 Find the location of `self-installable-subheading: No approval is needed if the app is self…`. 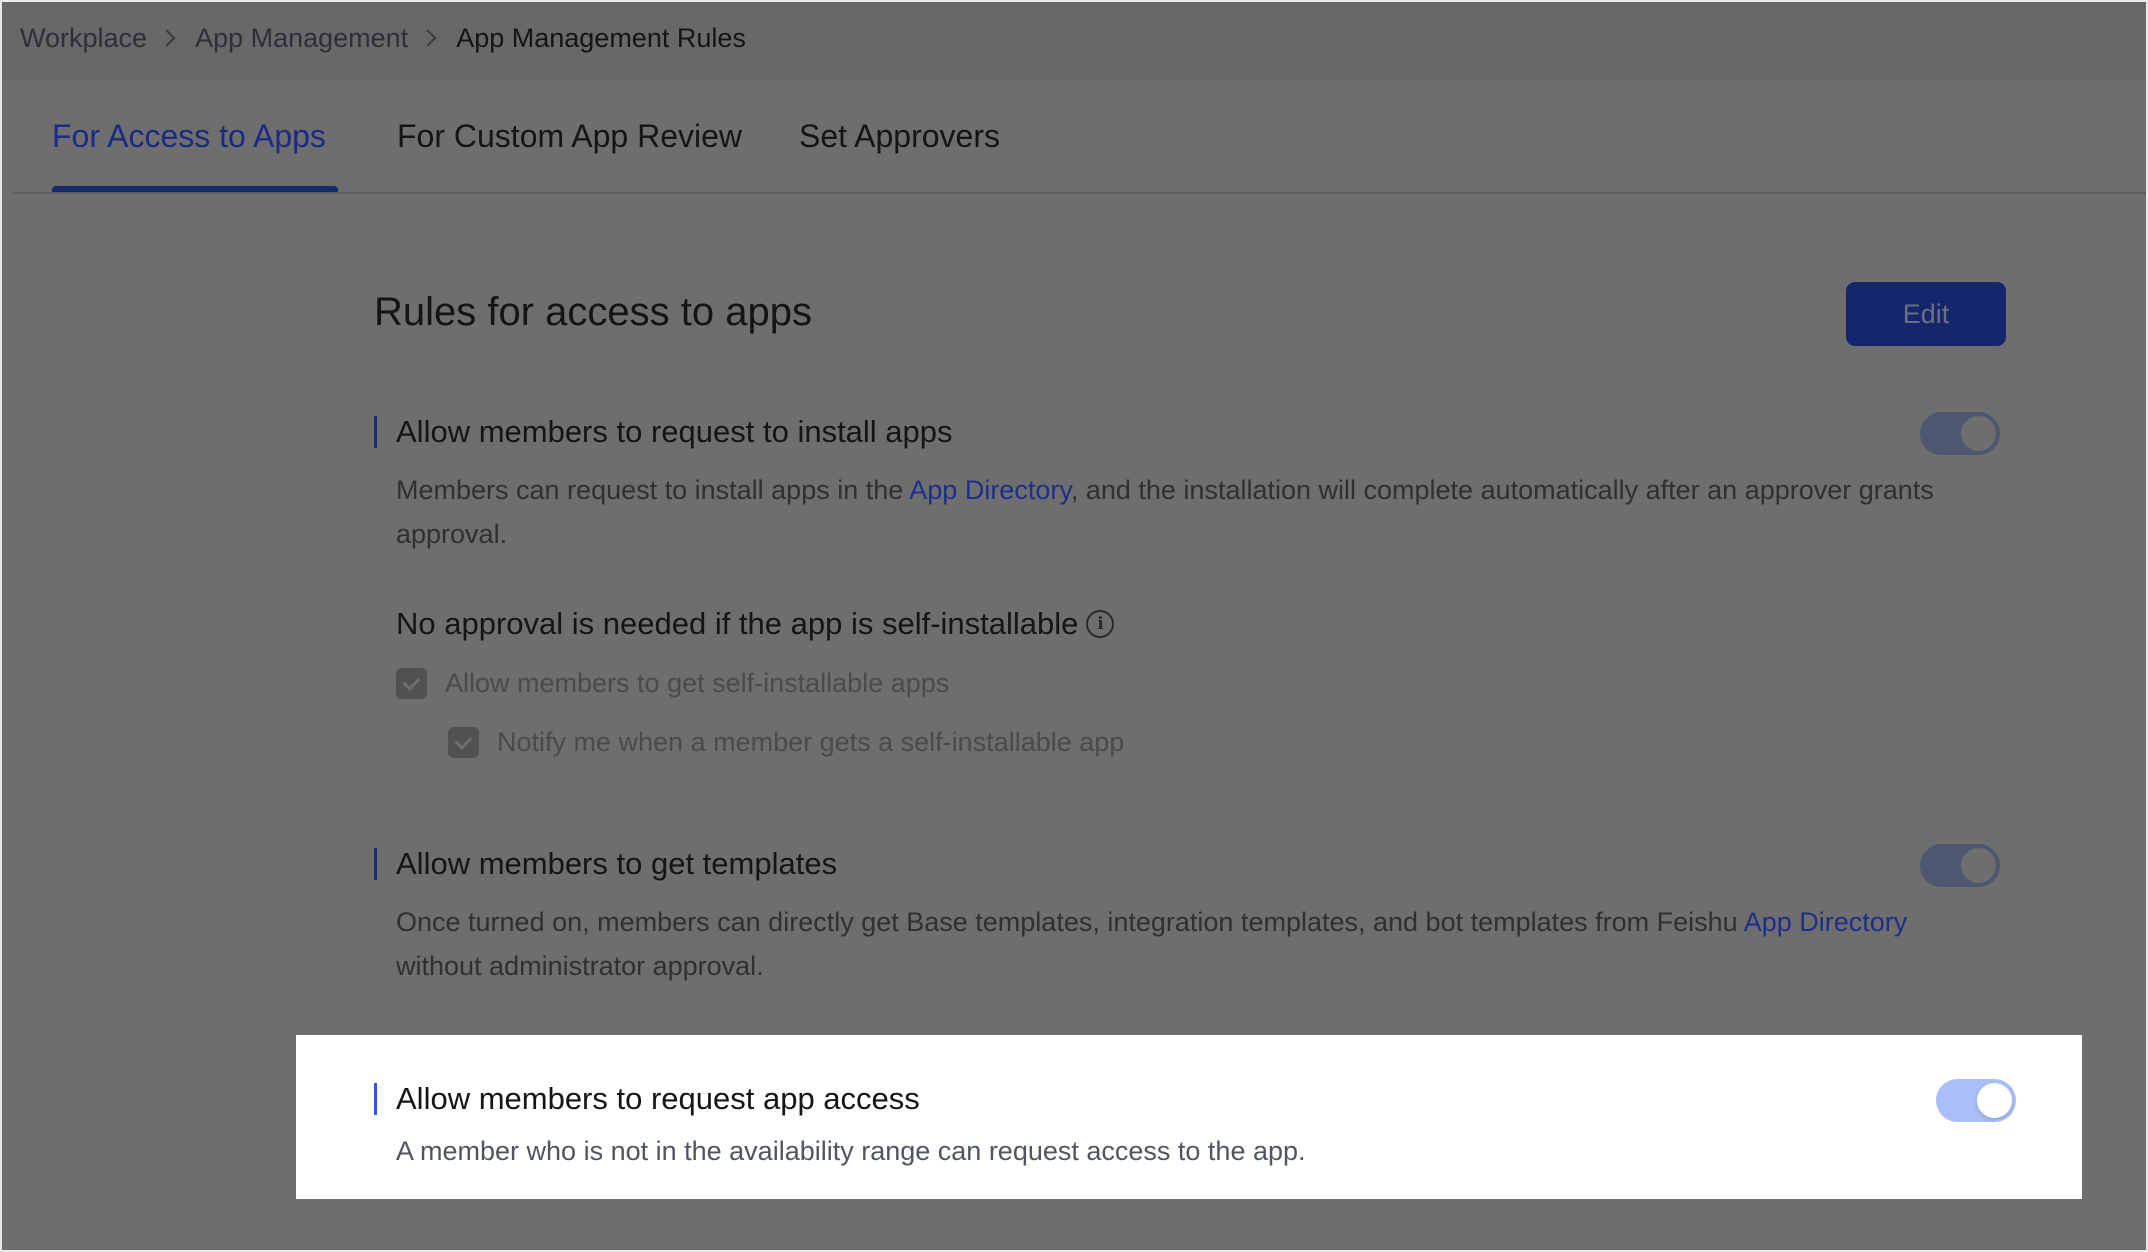

self-installable-subheading: No approval is needed if the app is self… is located at coordinates (1187, 624).